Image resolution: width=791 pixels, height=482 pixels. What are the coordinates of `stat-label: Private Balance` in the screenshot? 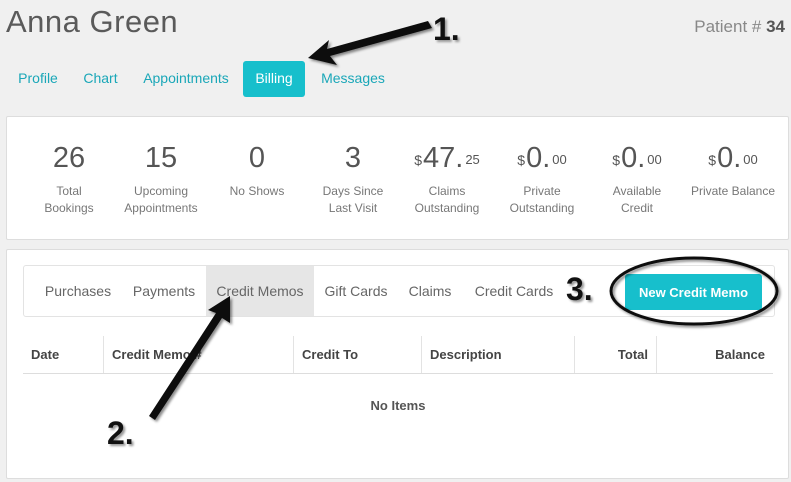 It's located at (733, 191).